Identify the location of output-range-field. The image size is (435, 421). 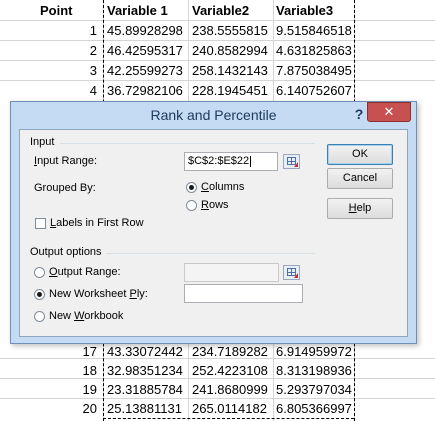
(231, 272).